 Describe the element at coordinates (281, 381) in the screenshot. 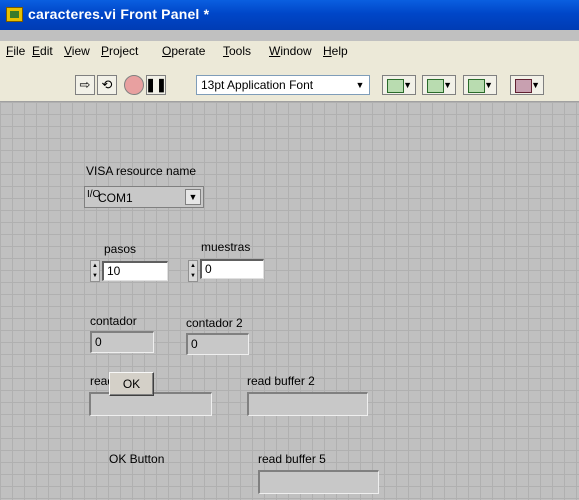

I see `read-buffer2-label: read buffer 2` at that location.